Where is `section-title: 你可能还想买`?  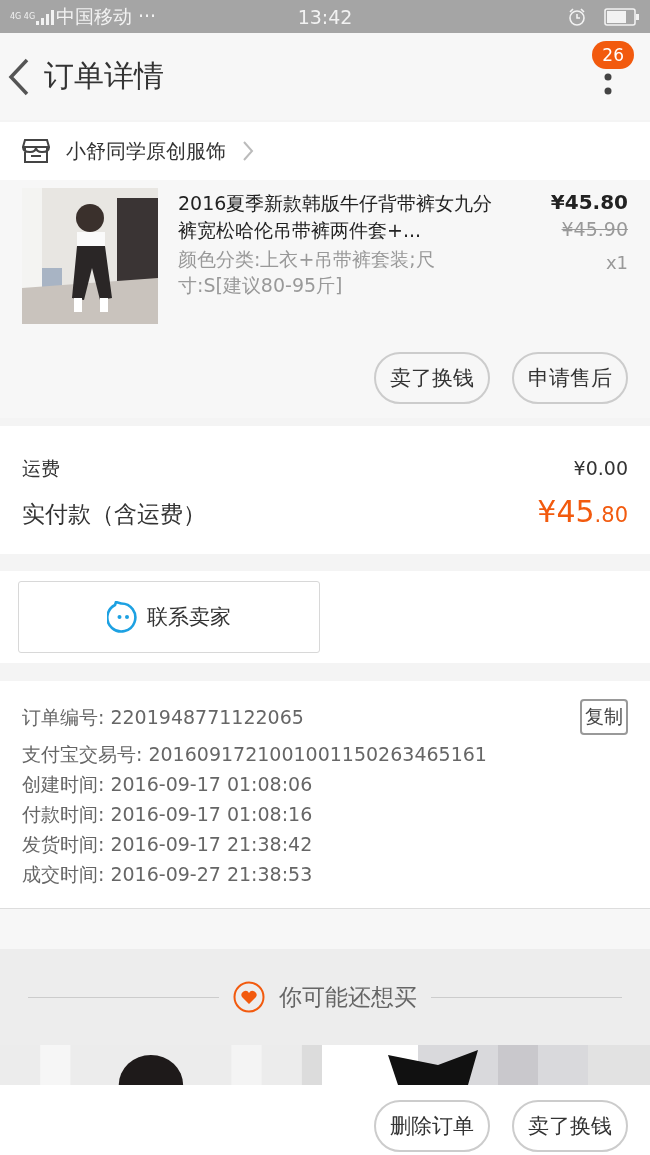
section-title: 你可能还想买 is located at coordinates (348, 997).